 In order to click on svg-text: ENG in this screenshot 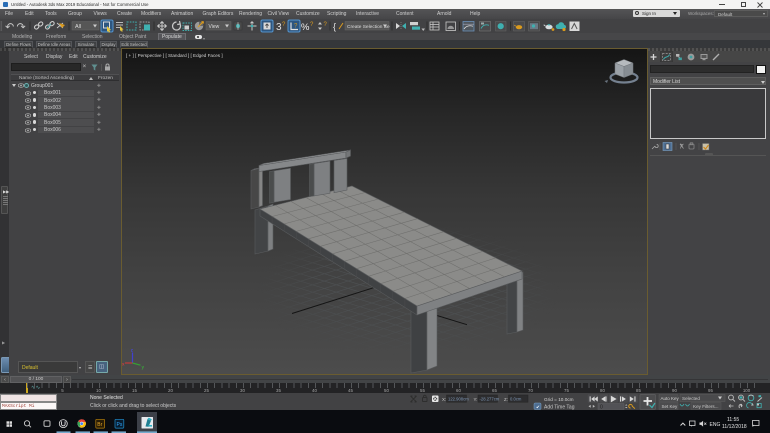, I will do `click(715, 425)`.